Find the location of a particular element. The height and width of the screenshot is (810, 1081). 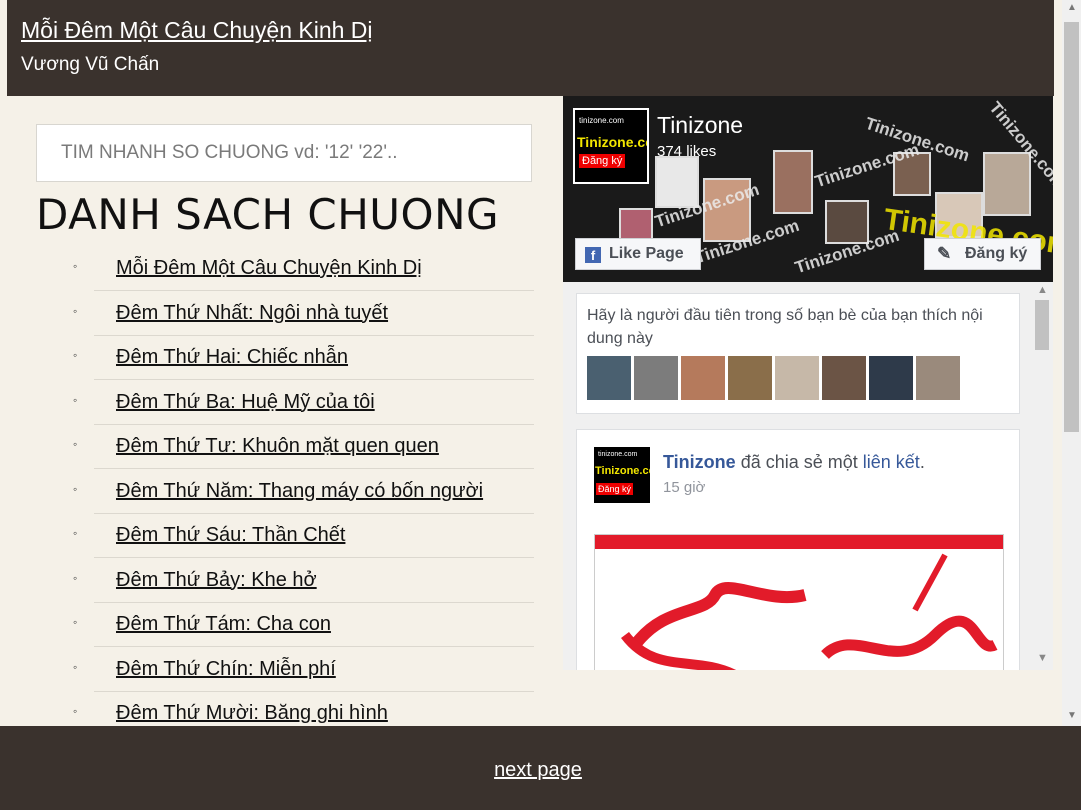

chapter-list-item: ◦ Đêm Thứ Sáu: Thần Chết is located at coordinates (280, 536).